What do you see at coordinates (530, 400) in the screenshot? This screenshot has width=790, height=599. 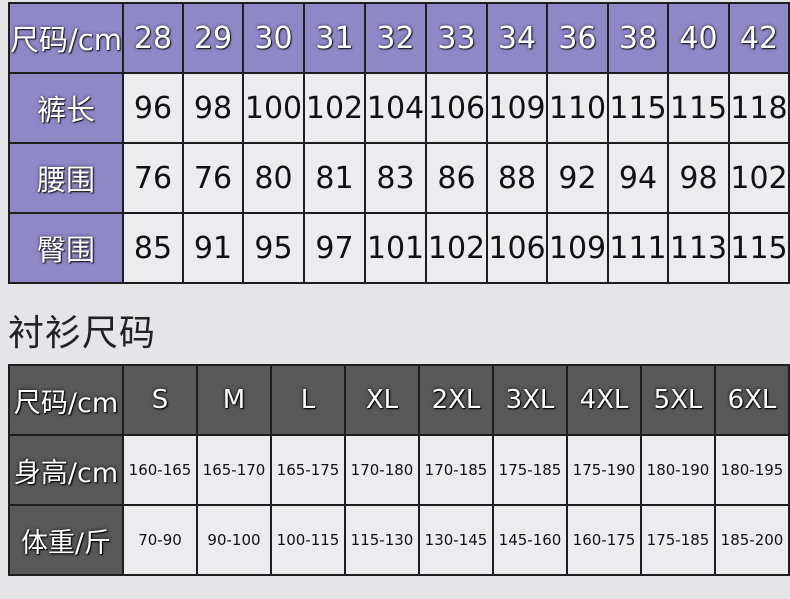 I see `shirt-size-header: 3XL` at bounding box center [530, 400].